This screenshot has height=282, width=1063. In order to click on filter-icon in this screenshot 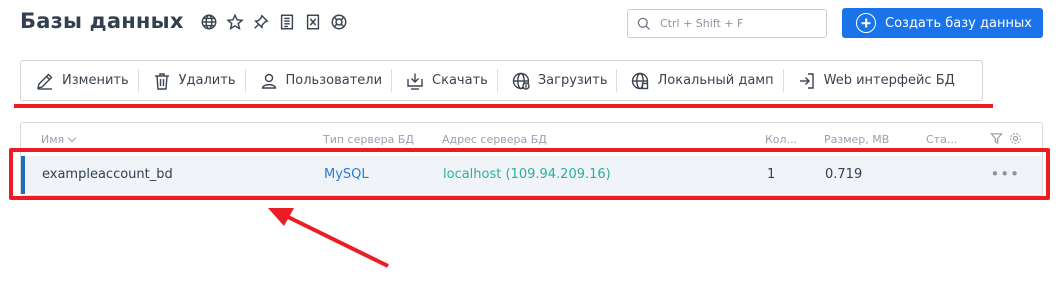, I will do `click(996, 138)`.